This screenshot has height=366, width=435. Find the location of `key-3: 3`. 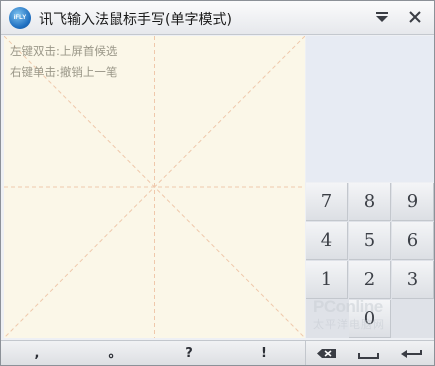

key-3: 3 is located at coordinates (413, 280).